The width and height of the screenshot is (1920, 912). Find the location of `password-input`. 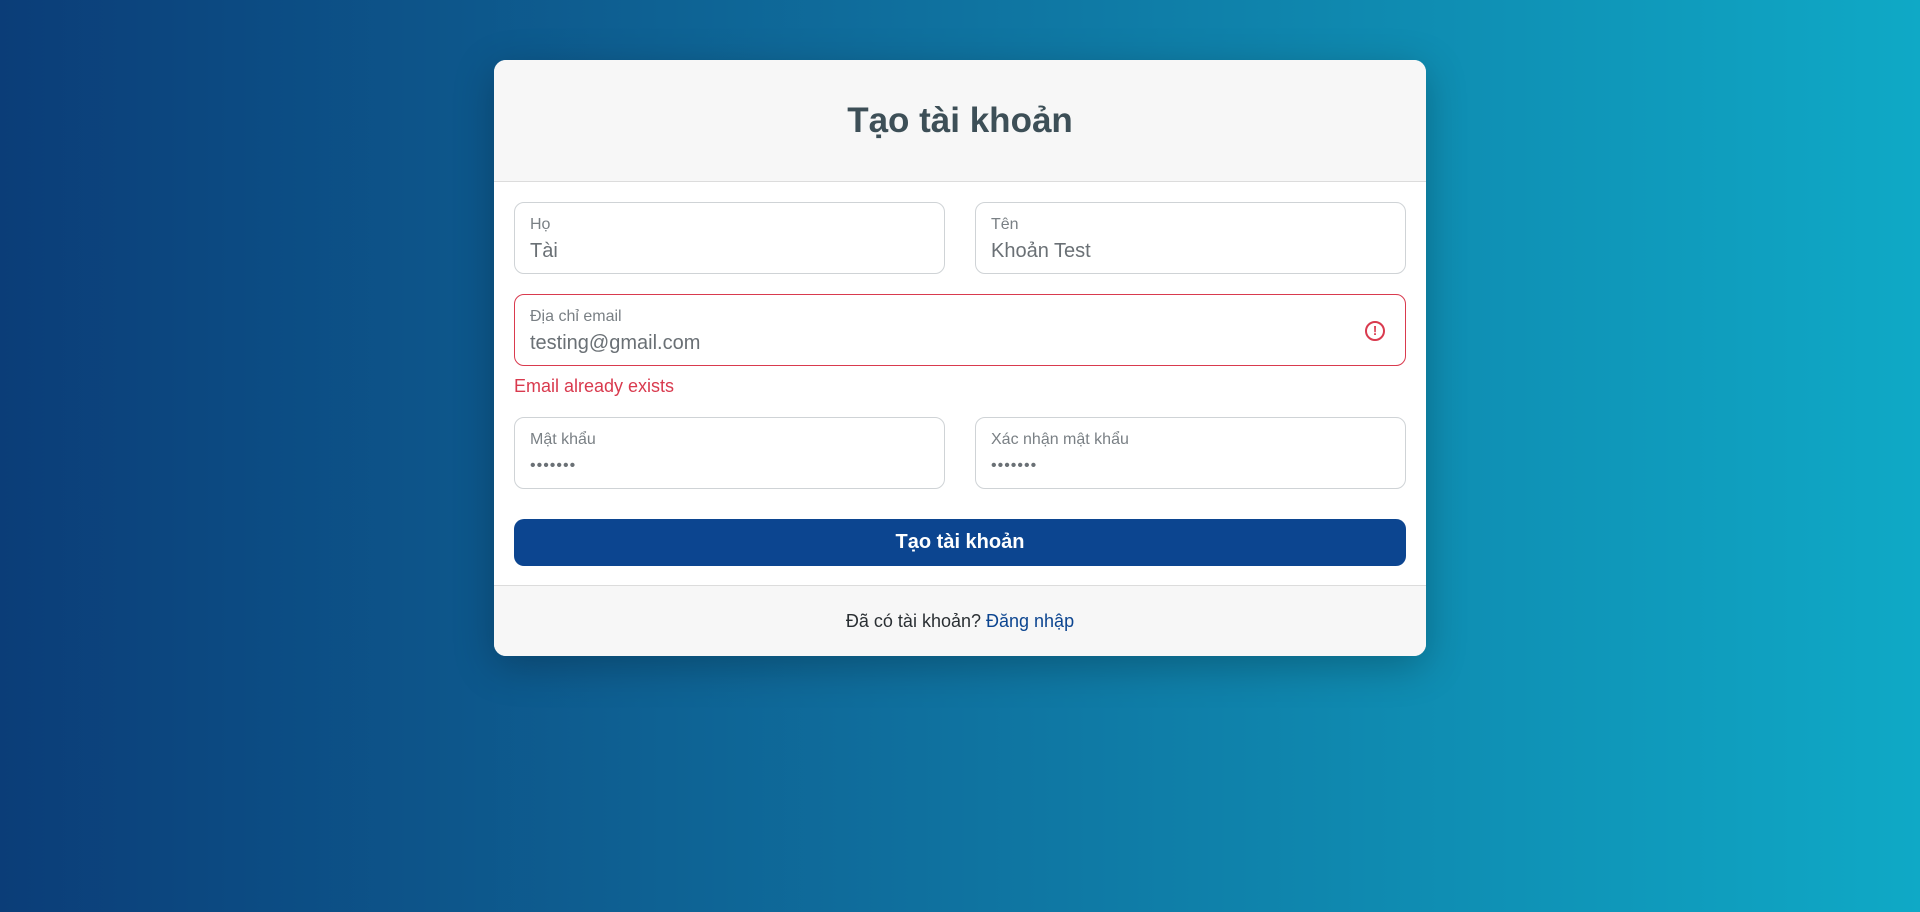

password-input is located at coordinates (729, 466).